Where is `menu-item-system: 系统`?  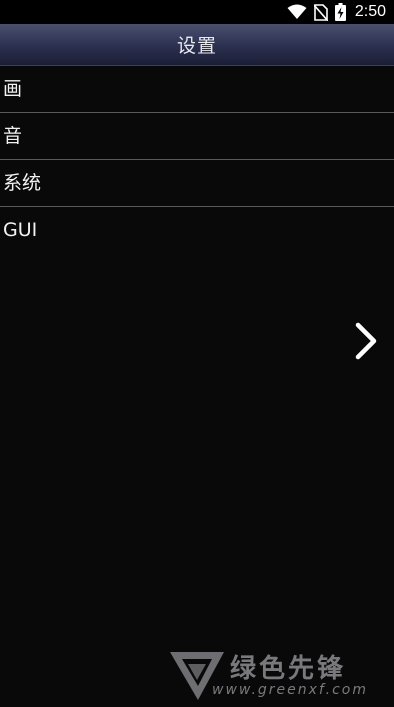 menu-item-system: 系统 is located at coordinates (197, 183).